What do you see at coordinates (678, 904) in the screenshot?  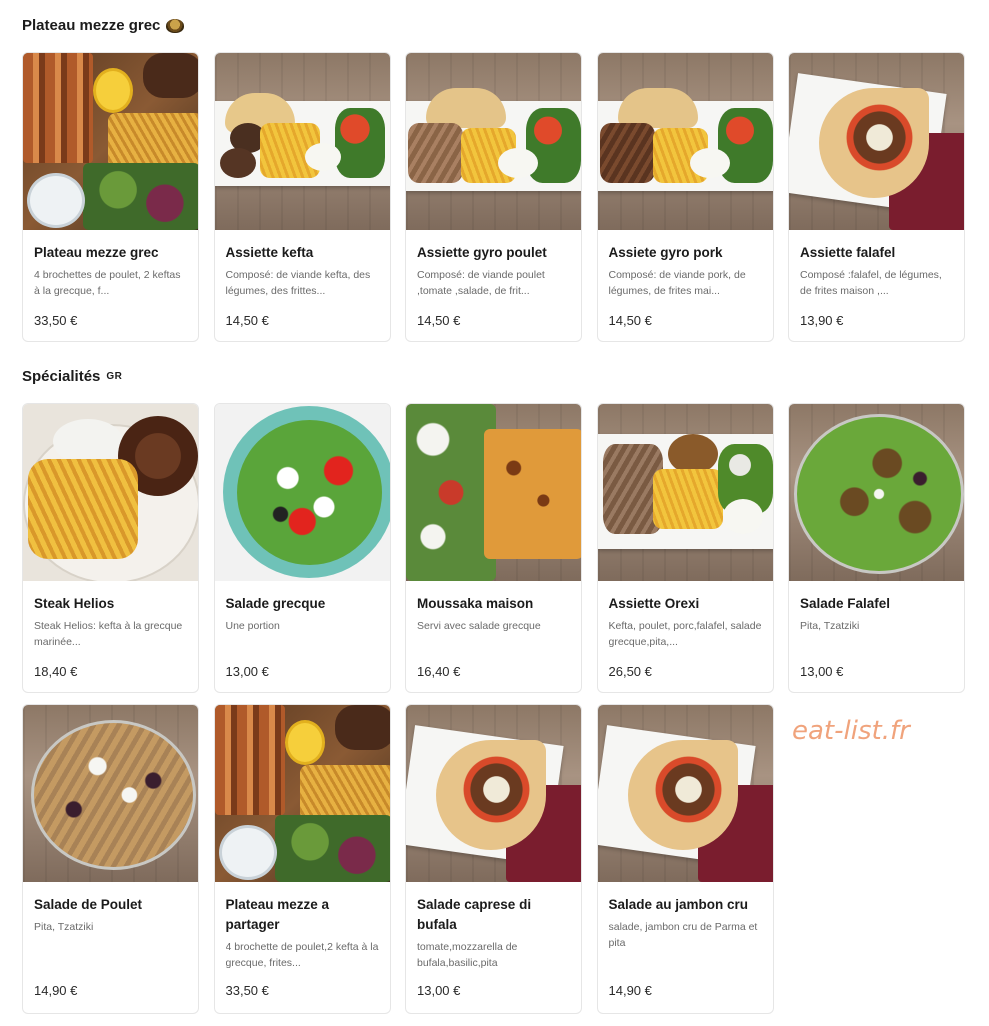 I see `item-name: Salade au jambon cru` at bounding box center [678, 904].